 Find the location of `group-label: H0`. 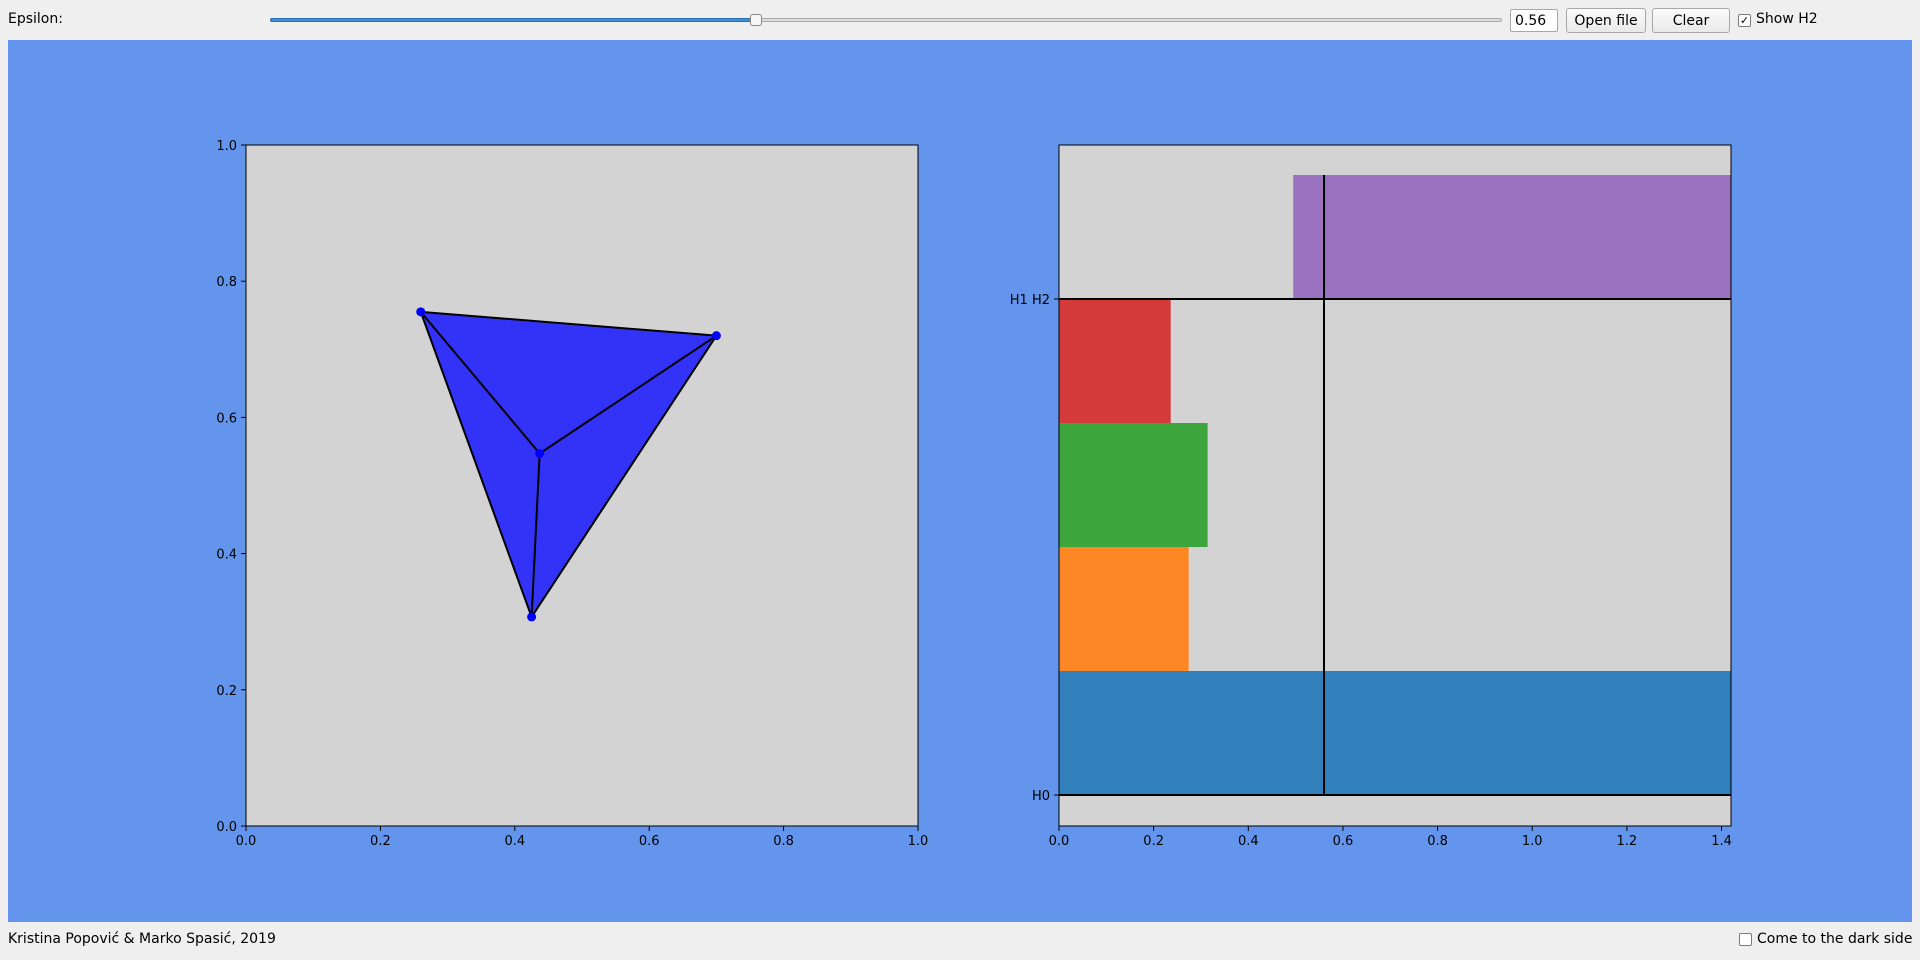

group-label: H0 is located at coordinates (1041, 796).